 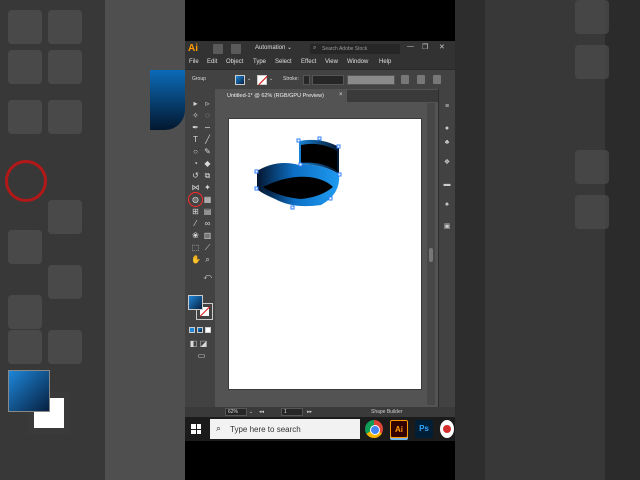 I want to click on artboard-number-field: 1, so click(x=292, y=412).